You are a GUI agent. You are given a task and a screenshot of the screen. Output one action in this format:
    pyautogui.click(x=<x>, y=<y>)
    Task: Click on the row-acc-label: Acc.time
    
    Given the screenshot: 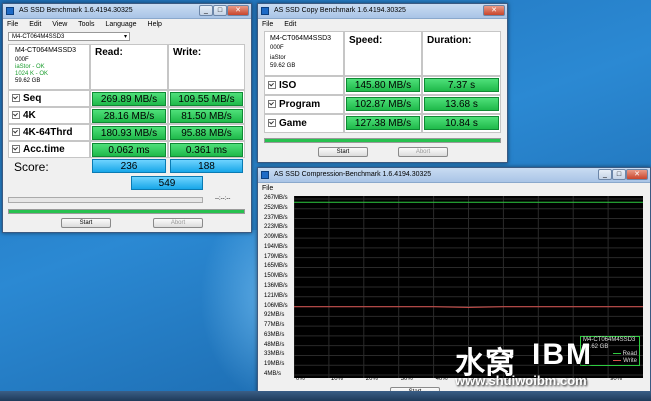 What is the action you would take?
    pyautogui.click(x=38, y=149)
    